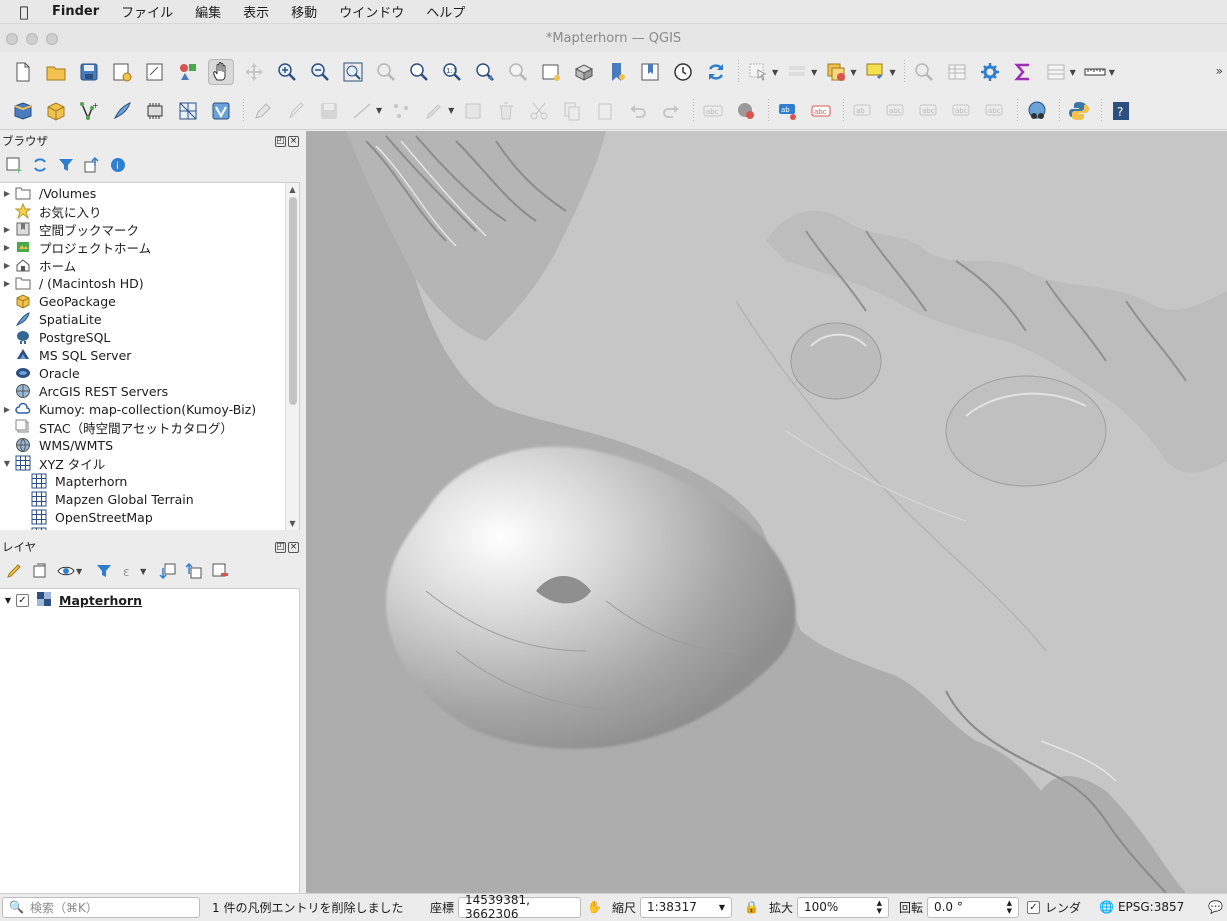  I want to click on layout-manager-icon, so click(155, 72).